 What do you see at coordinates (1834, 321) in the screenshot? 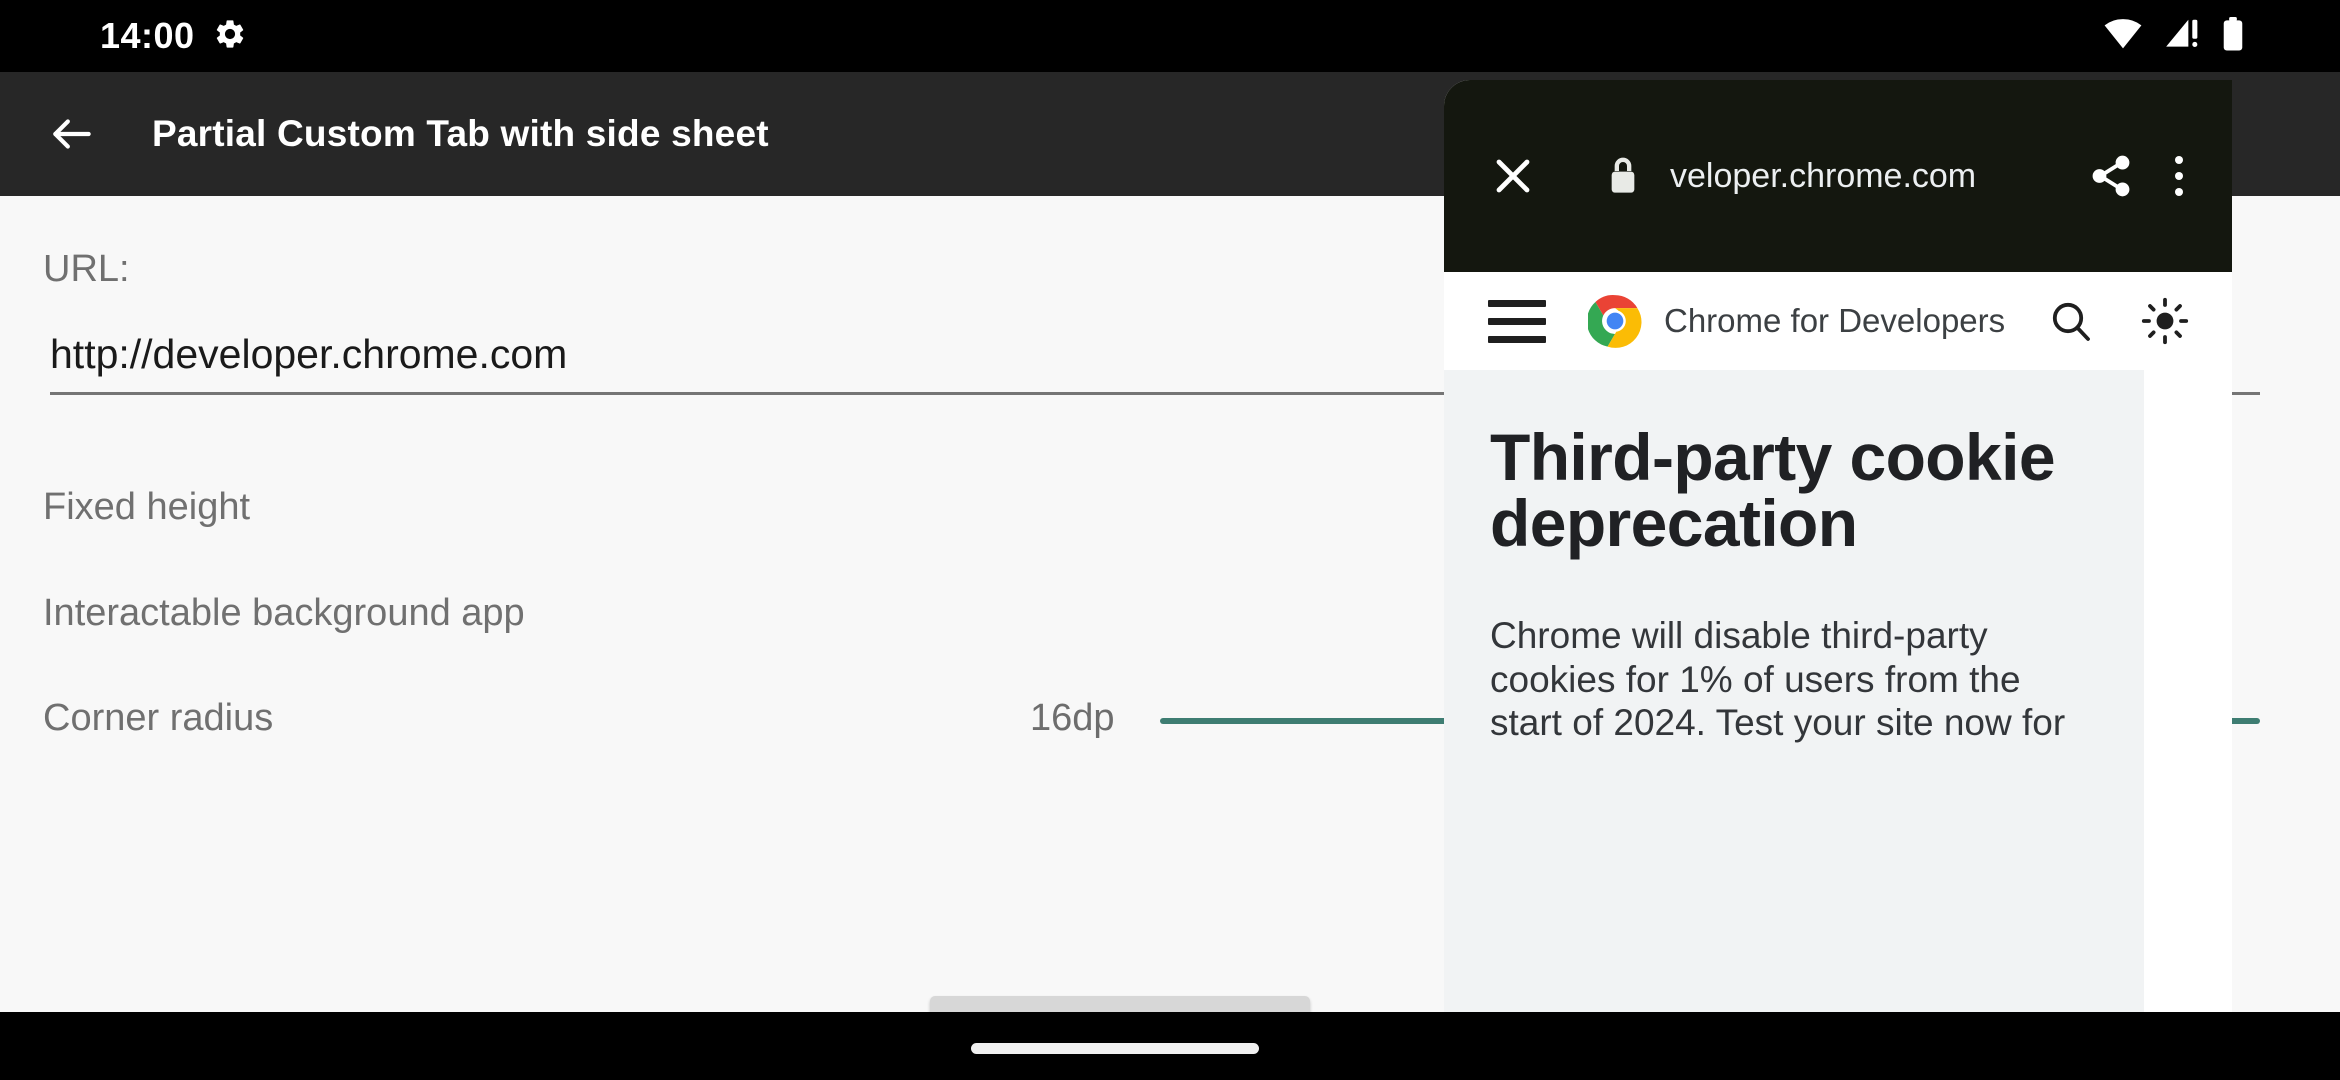
I see `site-name: Chrome for Developers` at bounding box center [1834, 321].